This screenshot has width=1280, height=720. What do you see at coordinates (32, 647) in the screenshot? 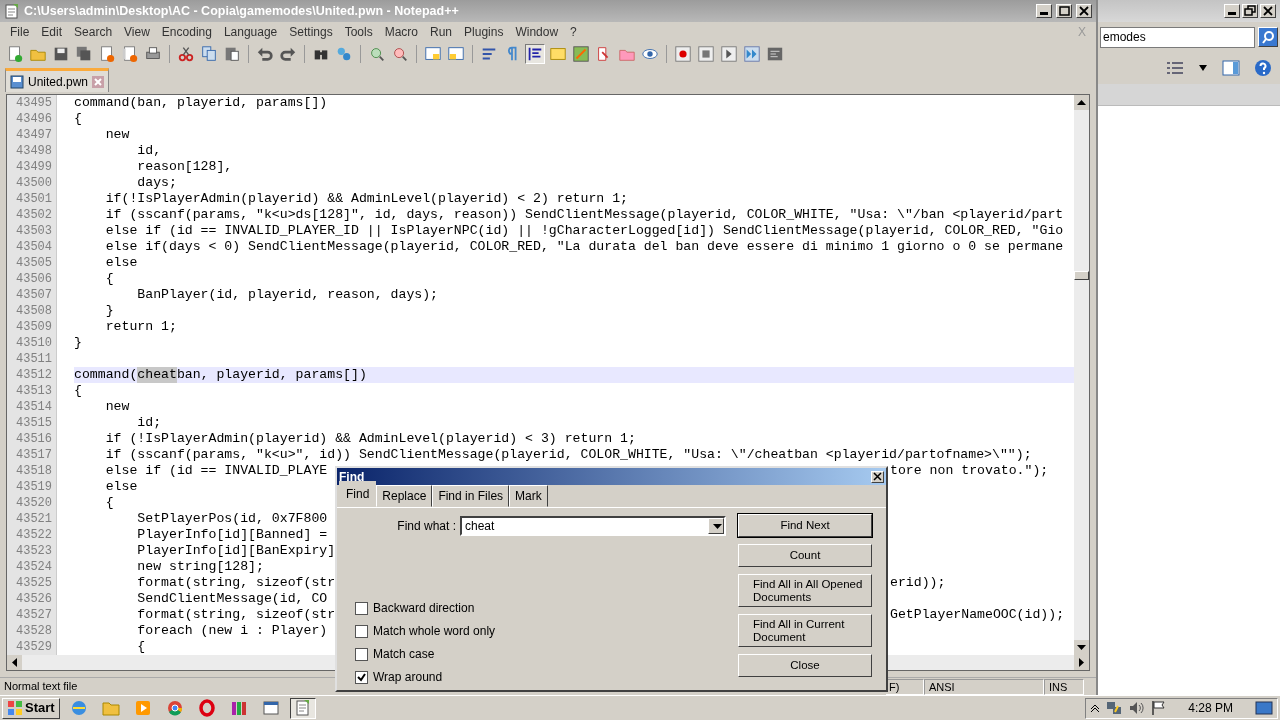
I see `line-number: 43529` at bounding box center [32, 647].